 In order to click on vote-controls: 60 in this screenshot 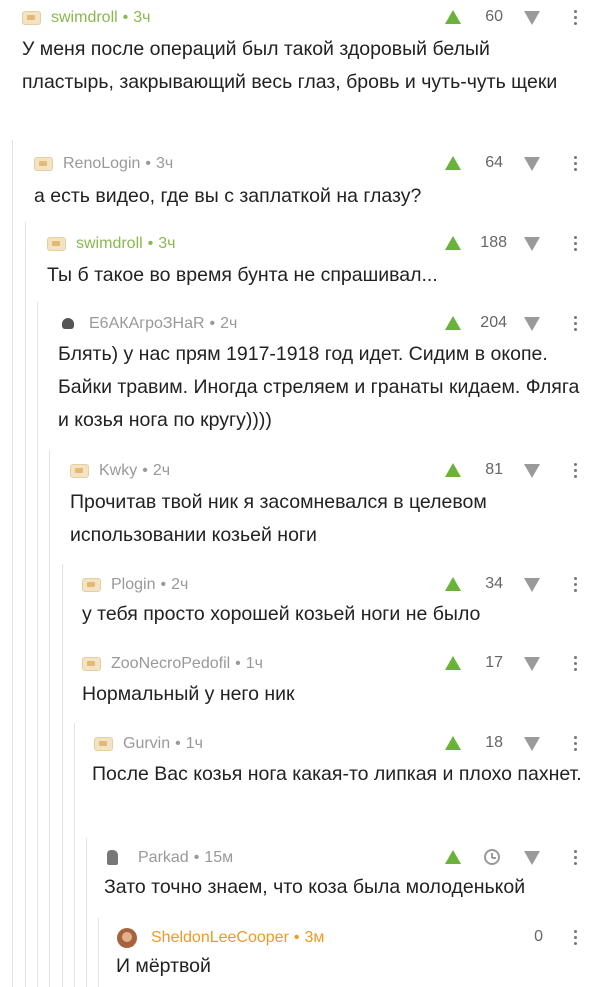, I will do `click(300, 18)`.